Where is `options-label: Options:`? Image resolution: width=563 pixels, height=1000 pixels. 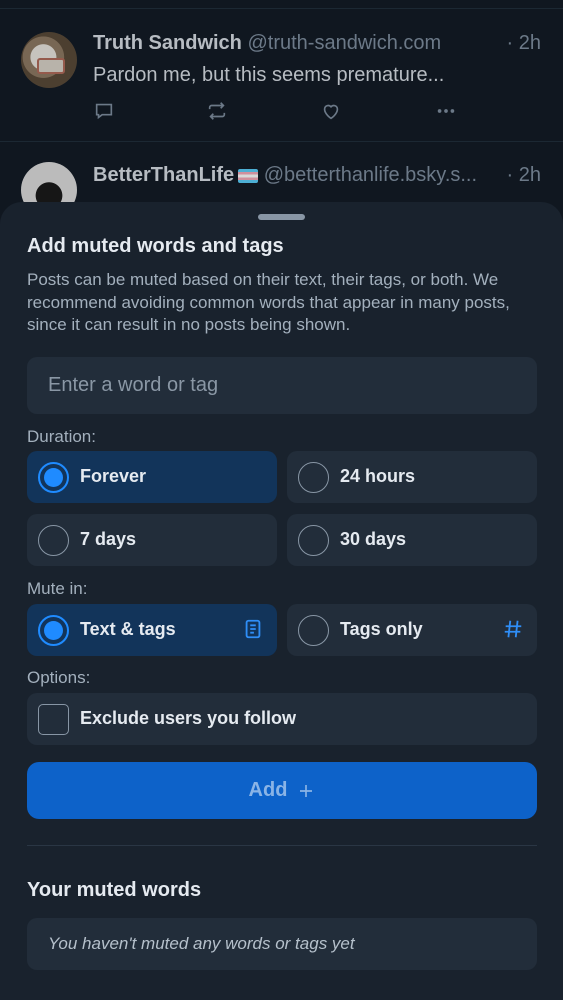 options-label: Options: is located at coordinates (59, 677).